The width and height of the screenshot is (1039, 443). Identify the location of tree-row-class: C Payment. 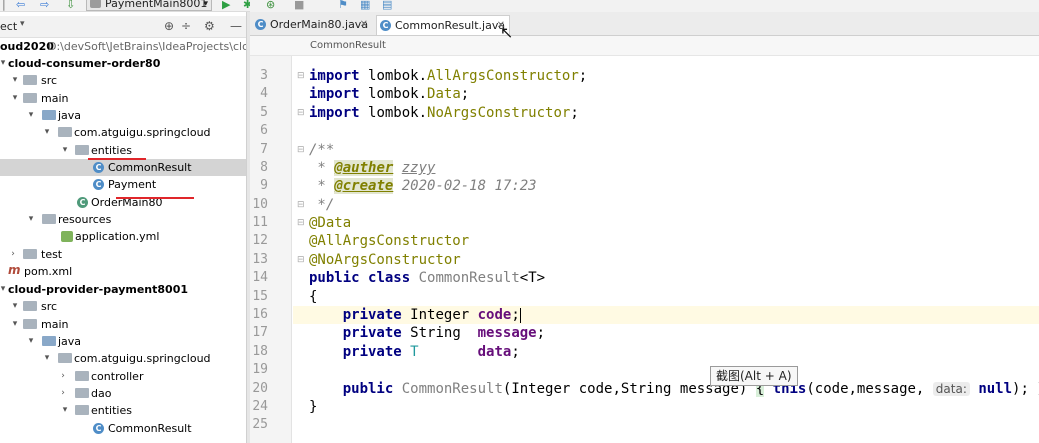
(123, 184).